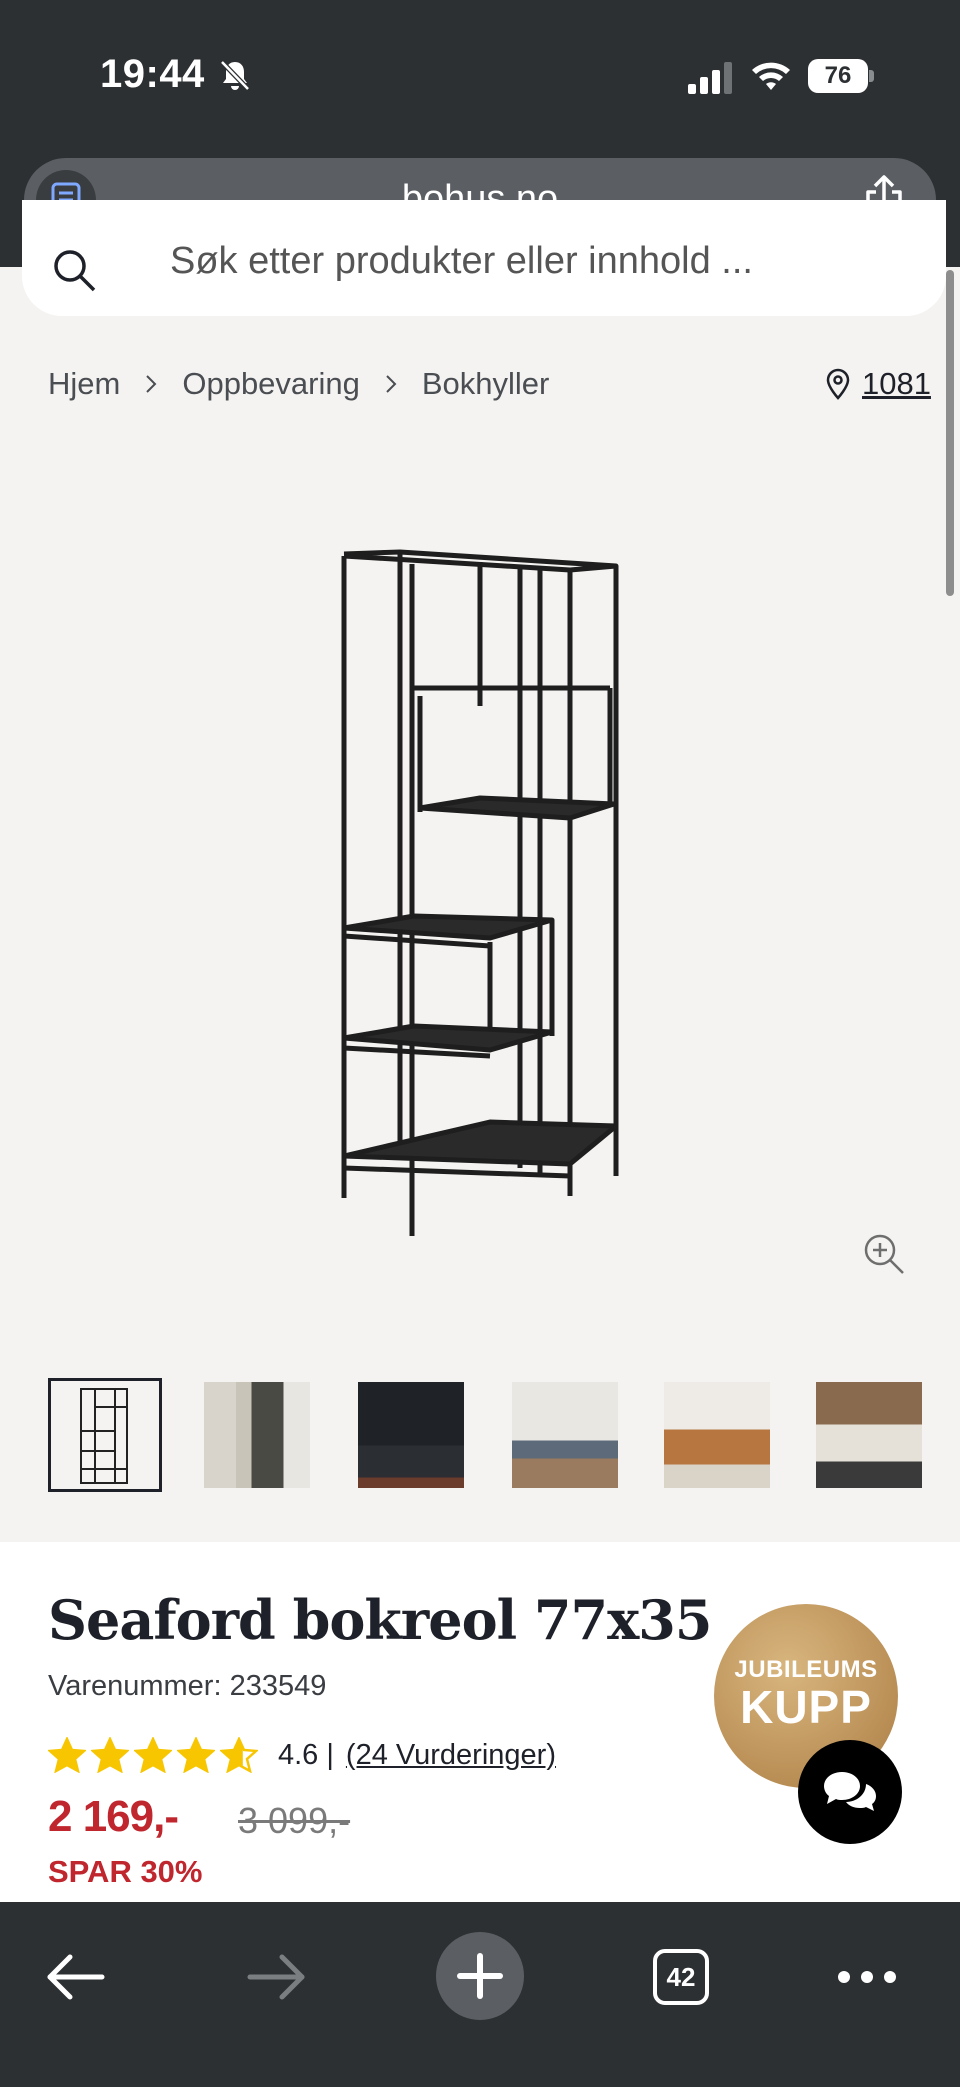  I want to click on old-price: 3 099,-, so click(294, 1820).